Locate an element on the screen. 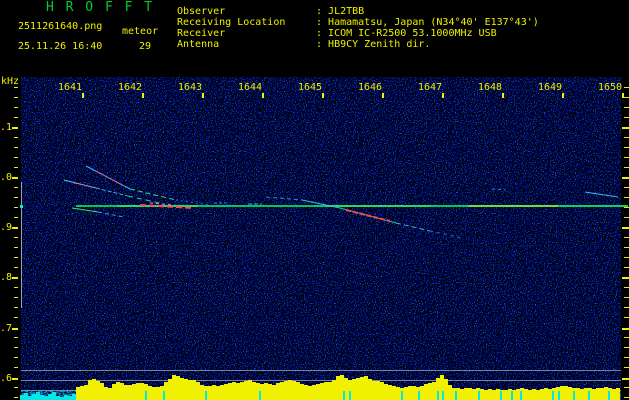 The width and height of the screenshot is (629, 400). y-axis-label: 0.9 is located at coordinates (6, 227).